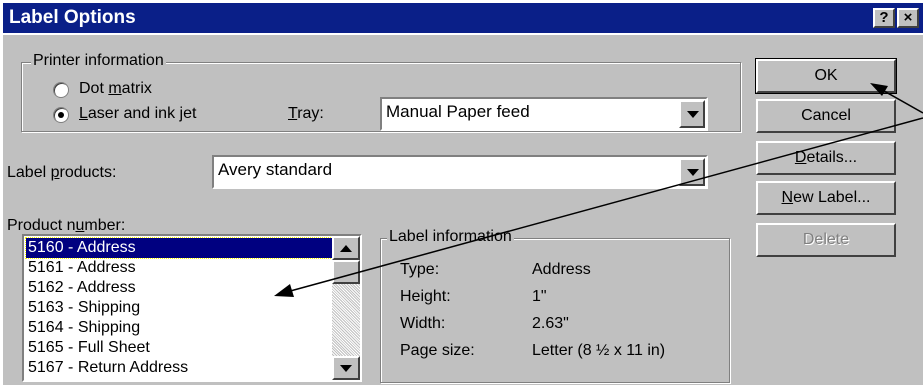 The height and width of the screenshot is (390, 923). Describe the element at coordinates (879, 89) in the screenshot. I see `arrow-to-ok-head` at that location.